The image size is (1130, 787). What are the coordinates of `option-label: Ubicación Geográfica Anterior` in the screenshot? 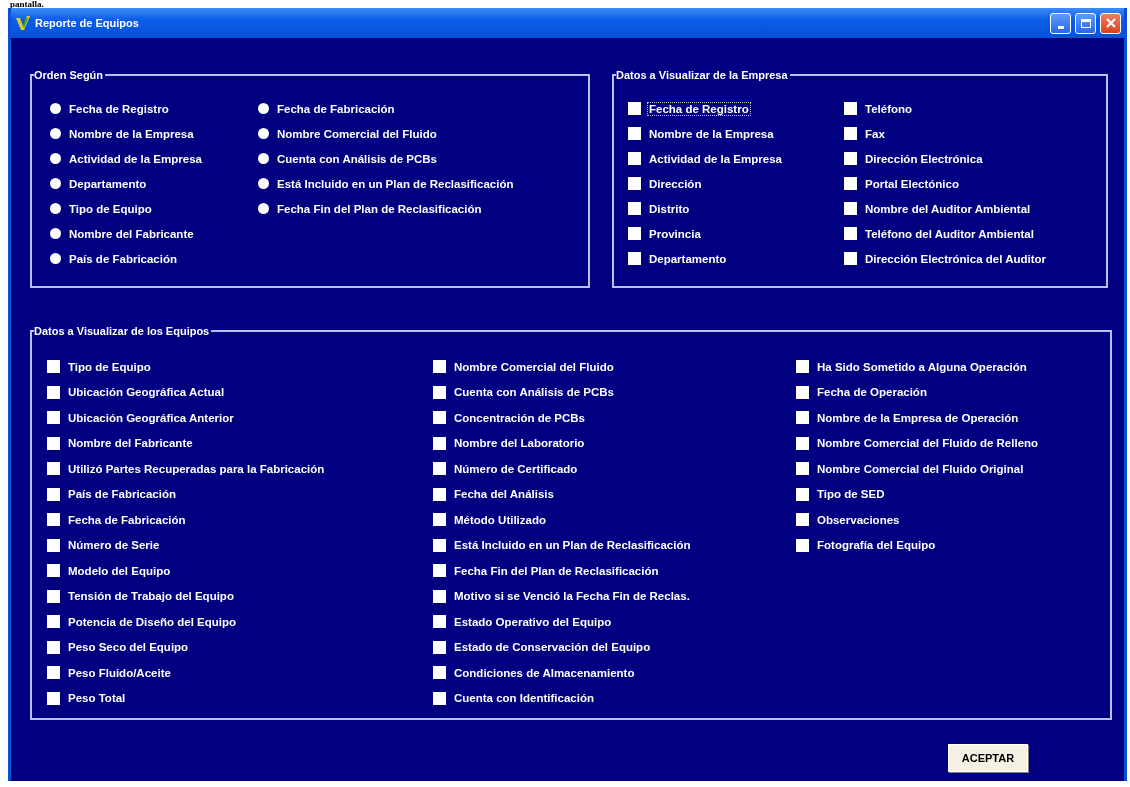 It's located at (151, 417).